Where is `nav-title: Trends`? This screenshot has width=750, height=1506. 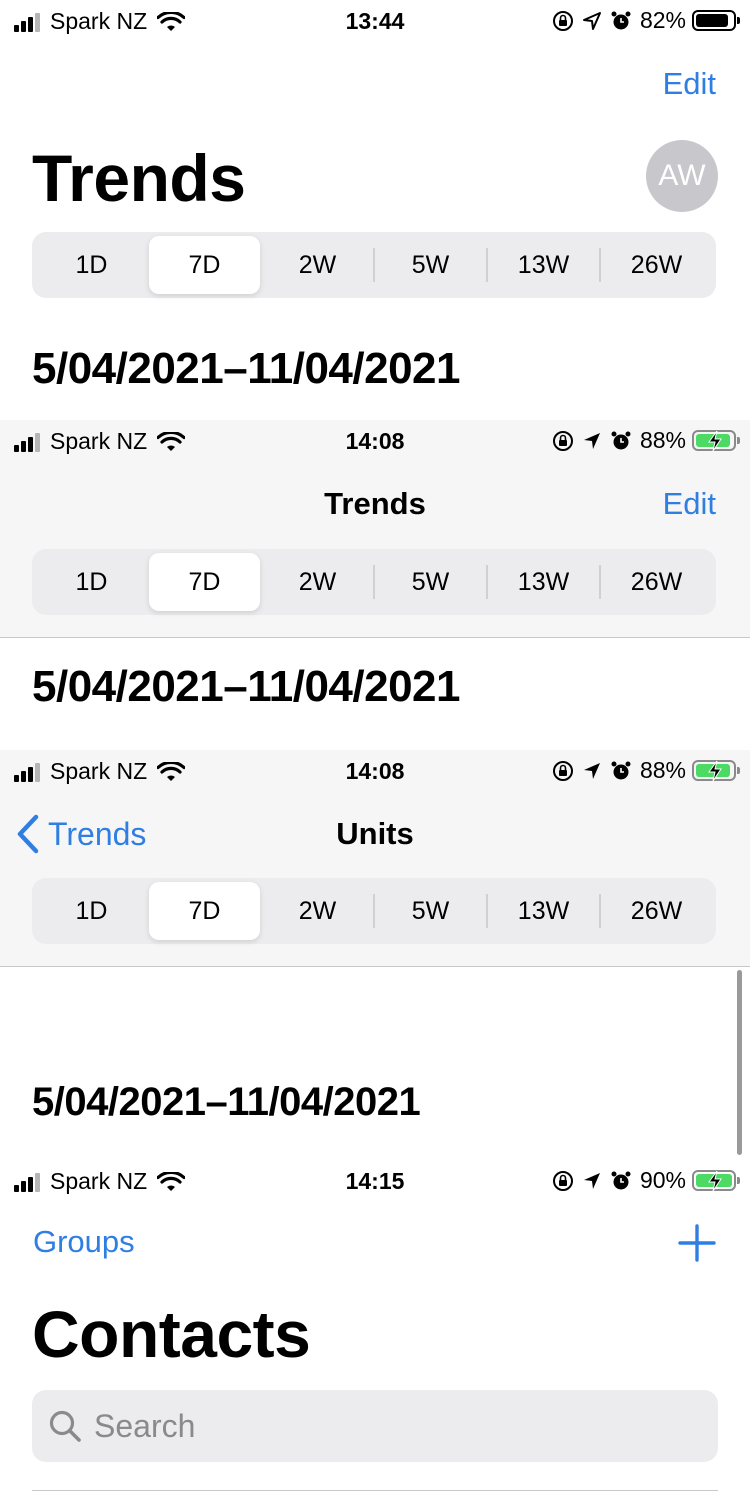
nav-title: Trends is located at coordinates (375, 503).